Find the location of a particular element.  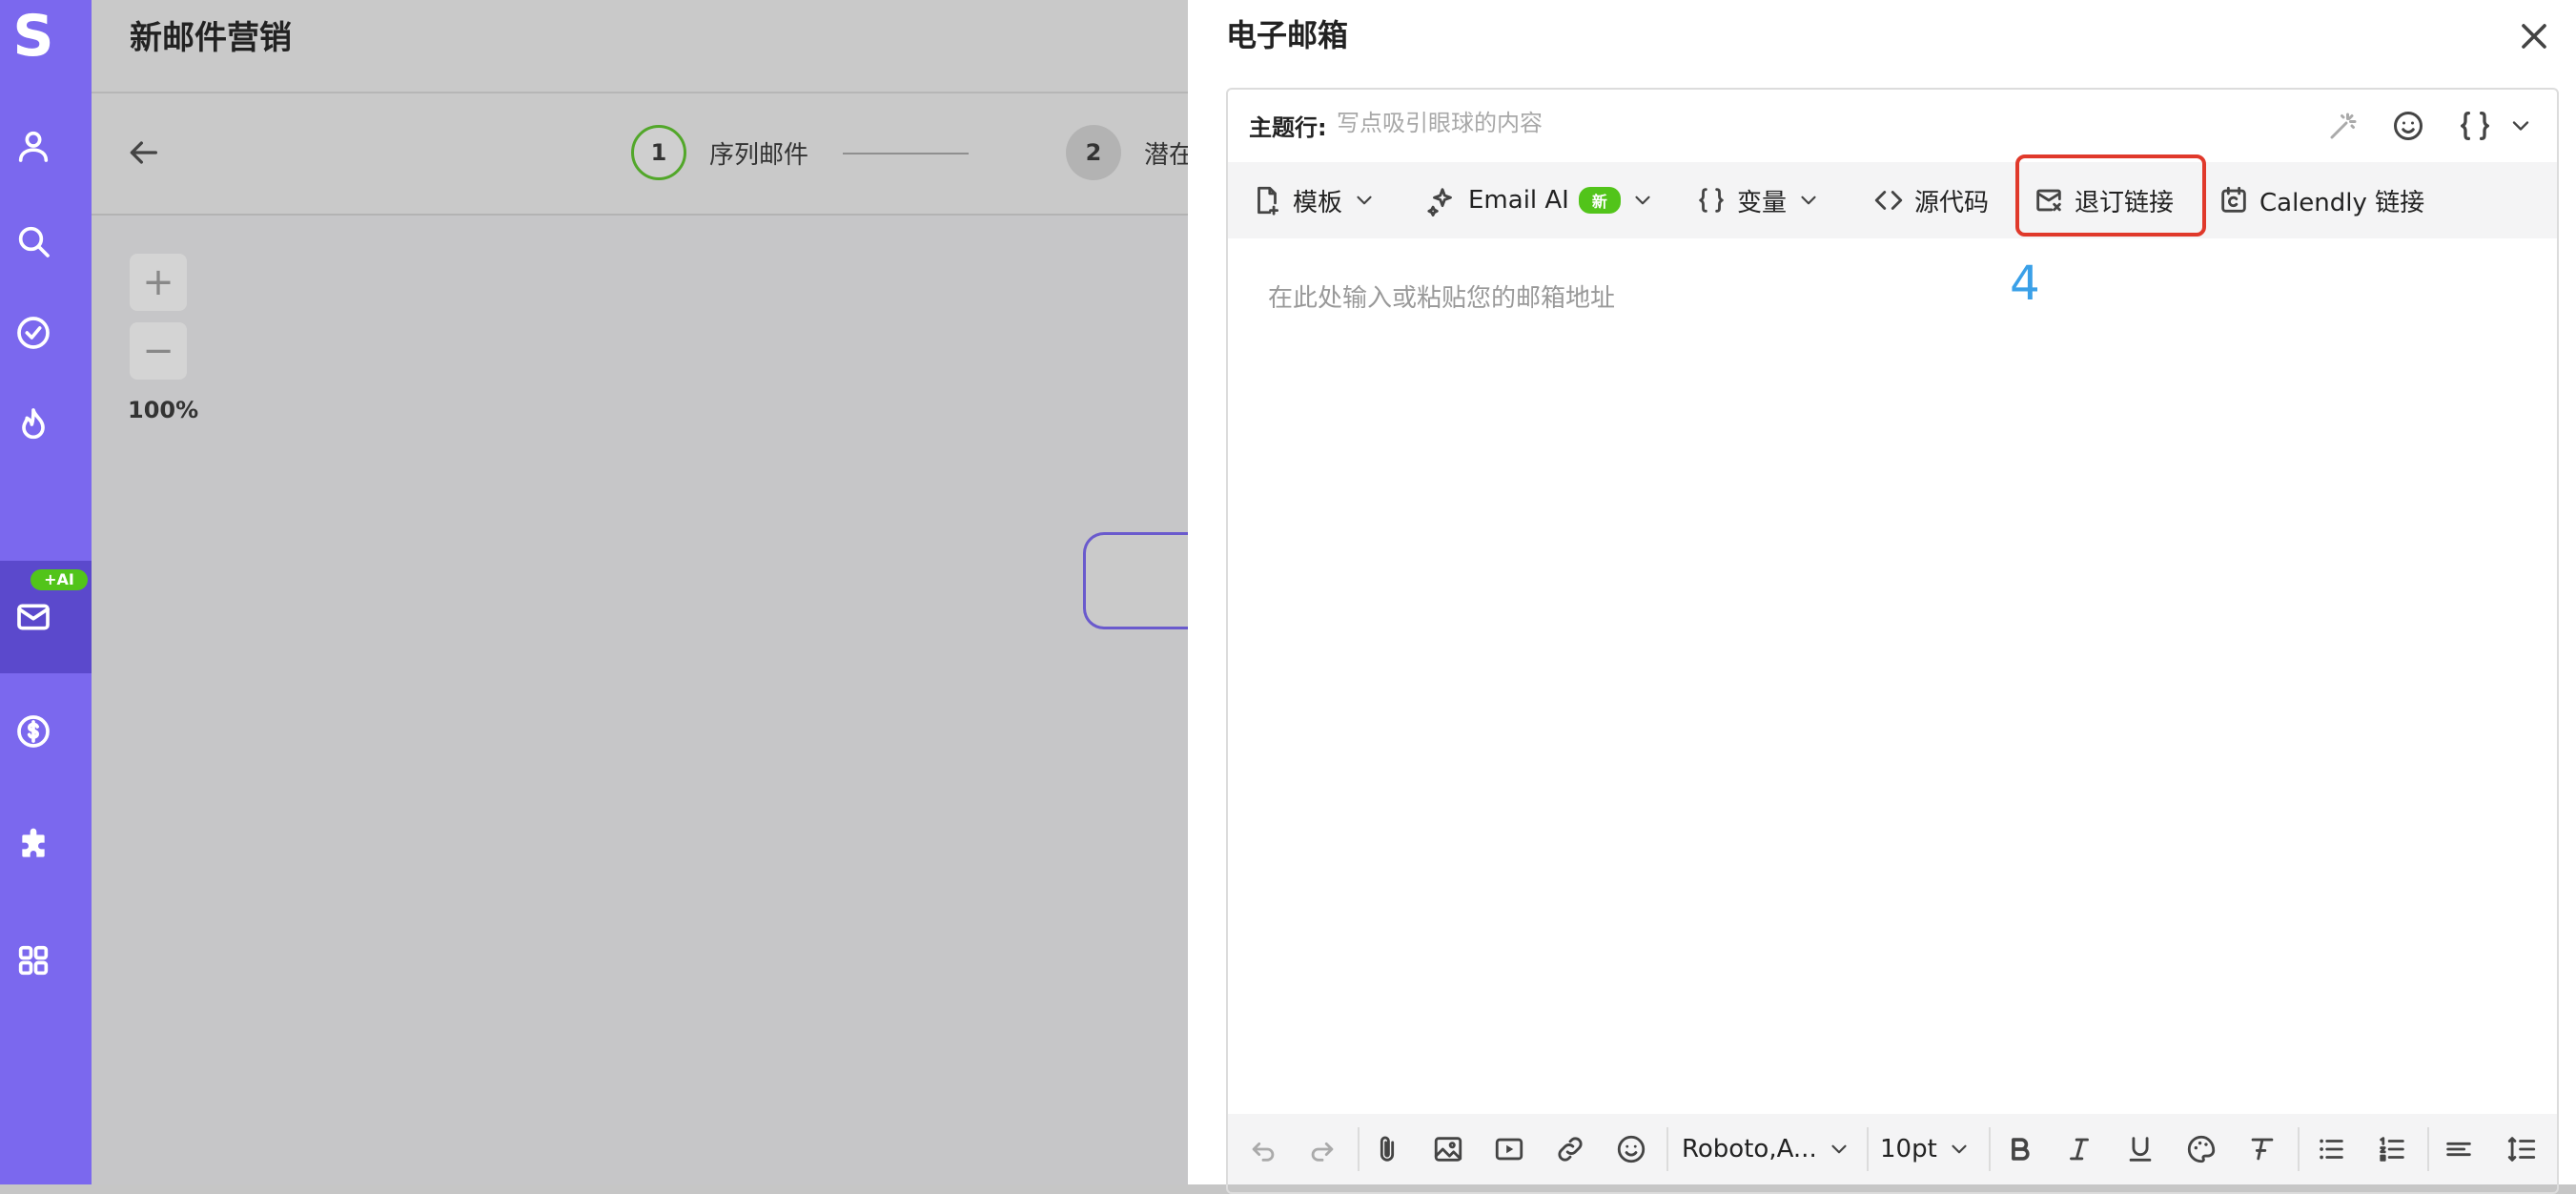

email-ai-label: Email AI is located at coordinates (1518, 200).